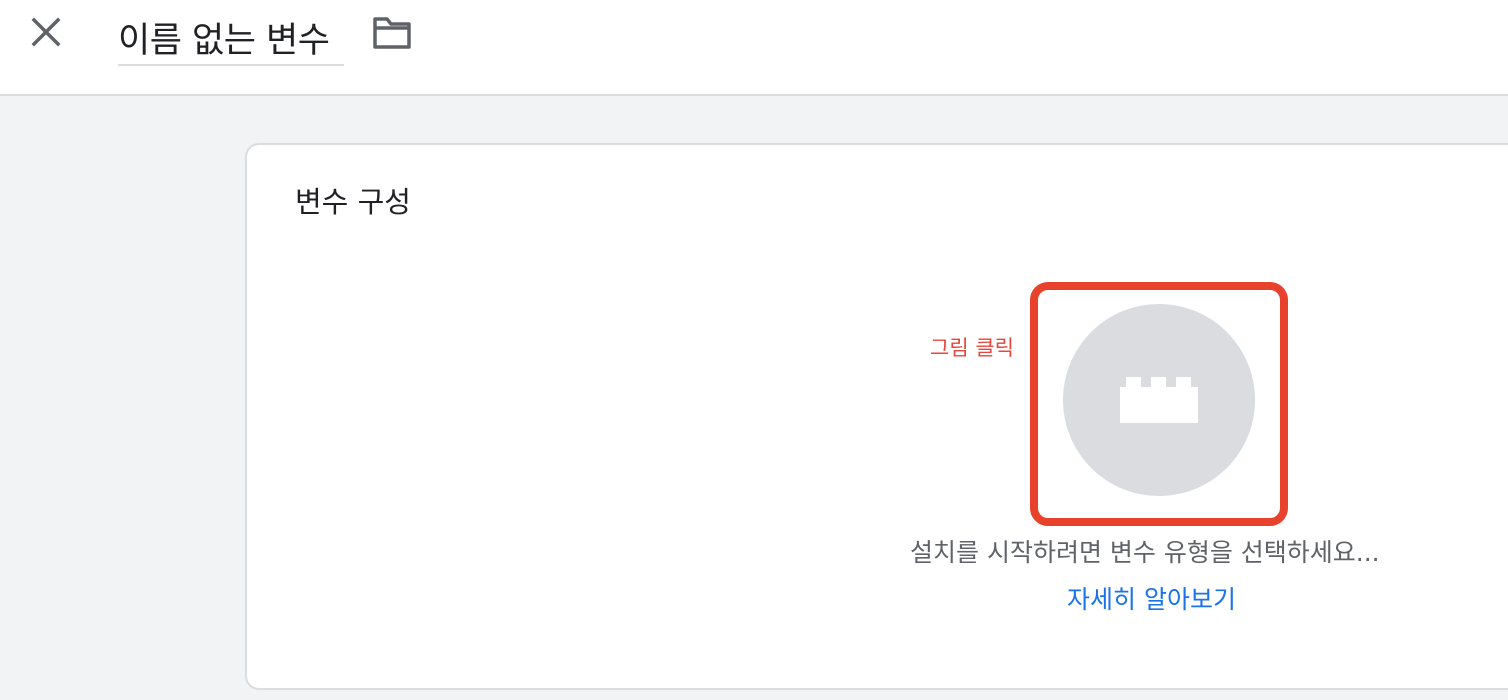 The width and height of the screenshot is (1508, 700). I want to click on close-button, so click(46, 32).